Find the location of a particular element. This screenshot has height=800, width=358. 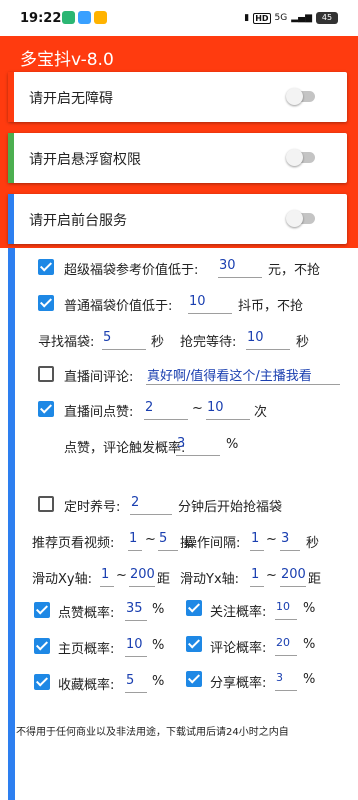

trigger-prob-unit: % is located at coordinates (232, 444).